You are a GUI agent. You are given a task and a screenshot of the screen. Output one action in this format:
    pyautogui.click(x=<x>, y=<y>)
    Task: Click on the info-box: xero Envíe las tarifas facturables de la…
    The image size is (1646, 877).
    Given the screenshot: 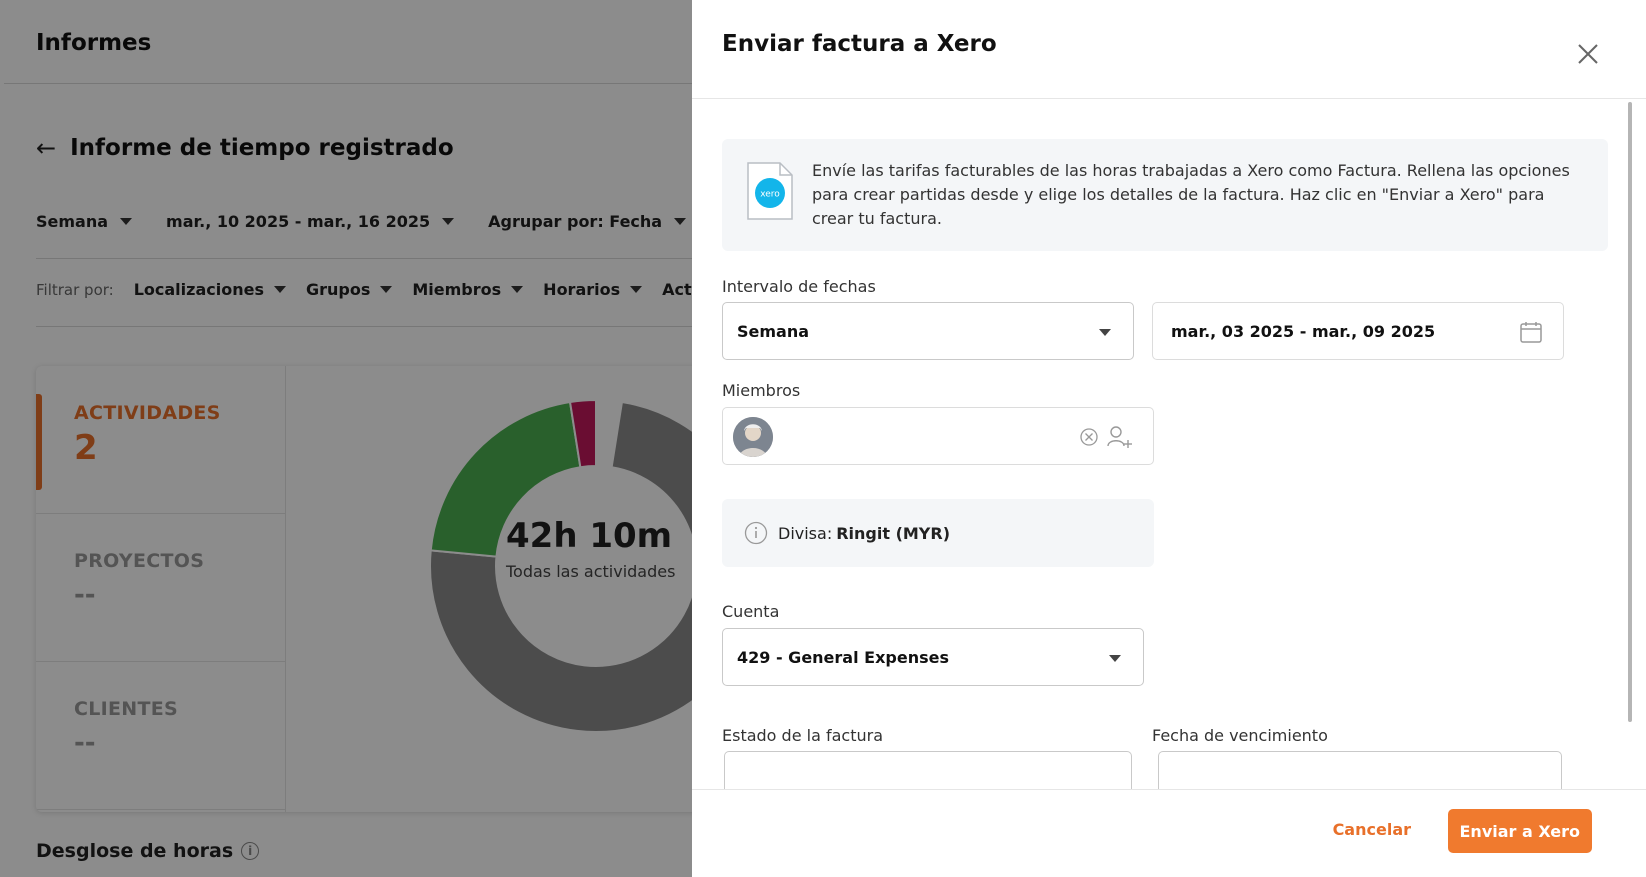 What is the action you would take?
    pyautogui.click(x=1165, y=195)
    